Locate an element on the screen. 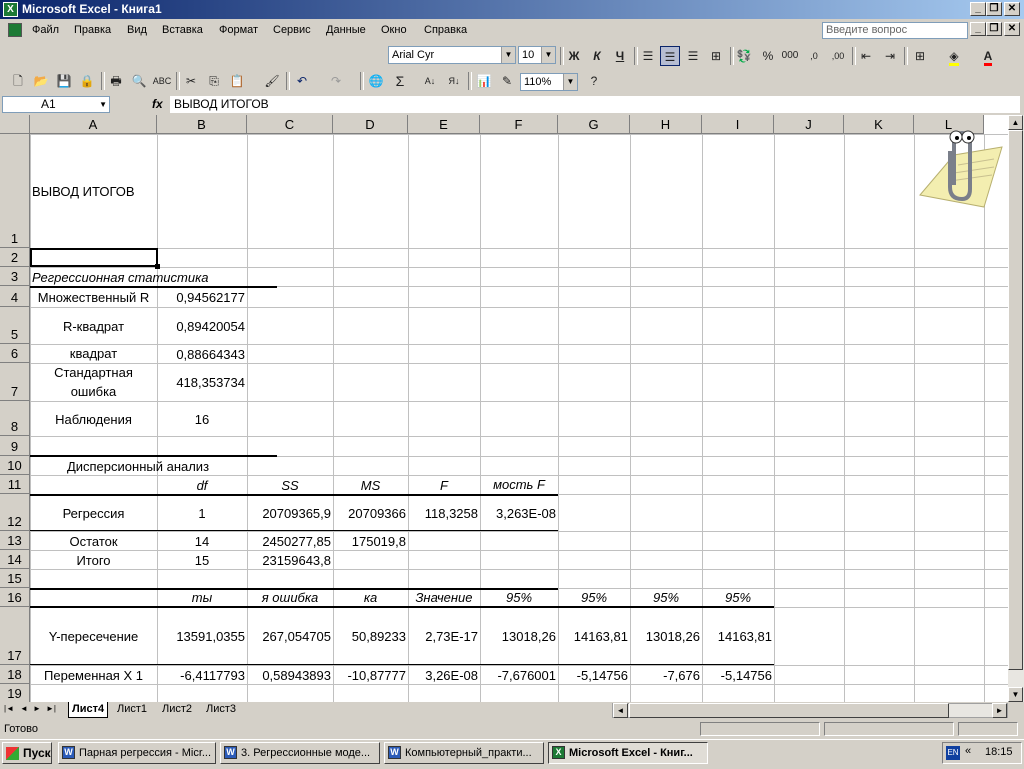 The image size is (1024, 769). help-question-input: Введите вопрос is located at coordinates (895, 30).